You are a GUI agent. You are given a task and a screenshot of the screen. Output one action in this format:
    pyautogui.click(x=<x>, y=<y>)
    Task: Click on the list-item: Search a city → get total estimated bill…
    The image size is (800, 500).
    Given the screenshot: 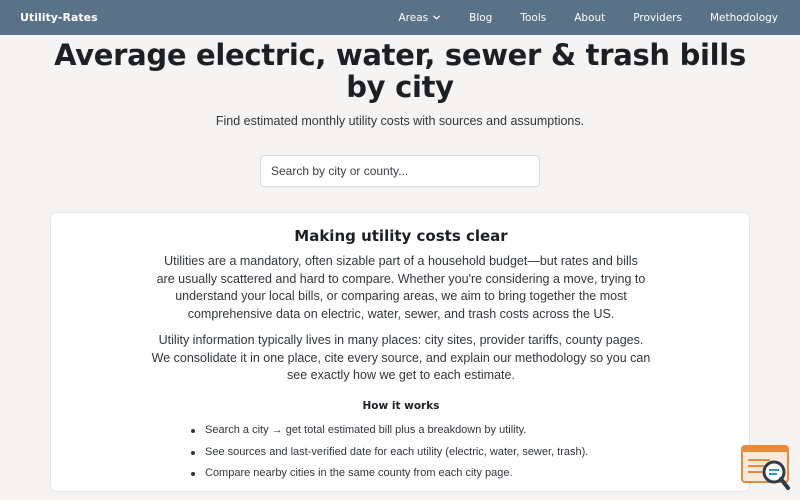 What is the action you would take?
    pyautogui.click(x=431, y=431)
    